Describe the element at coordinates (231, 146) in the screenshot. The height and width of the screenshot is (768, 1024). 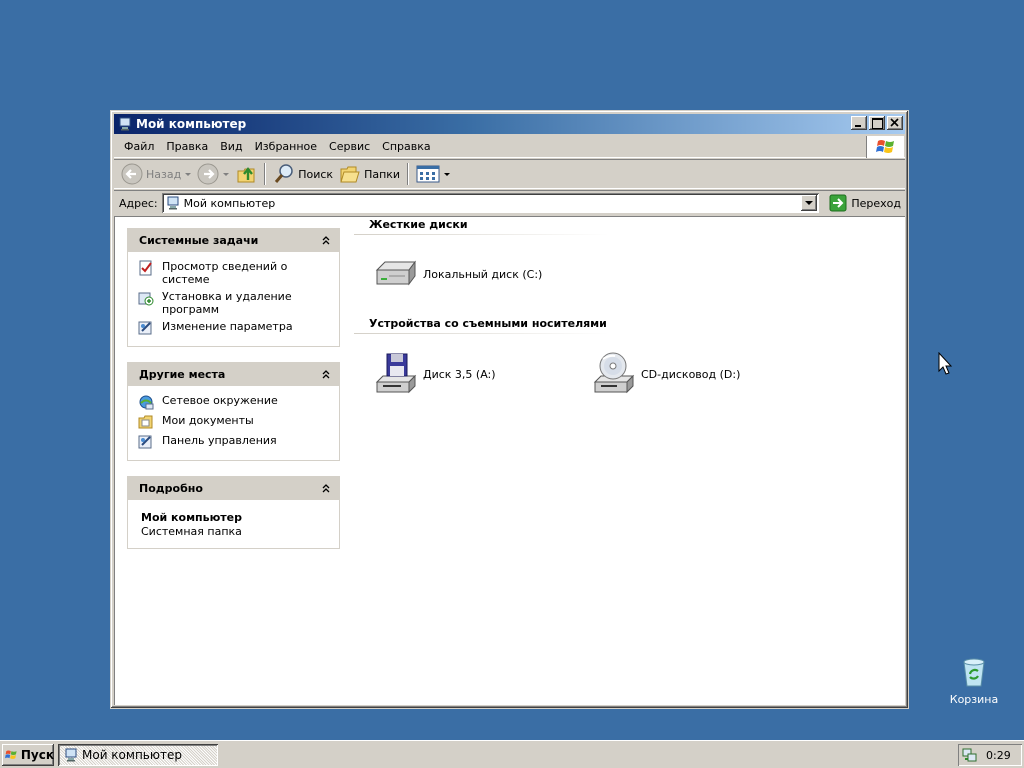
I see `menu-view: Вид` at that location.